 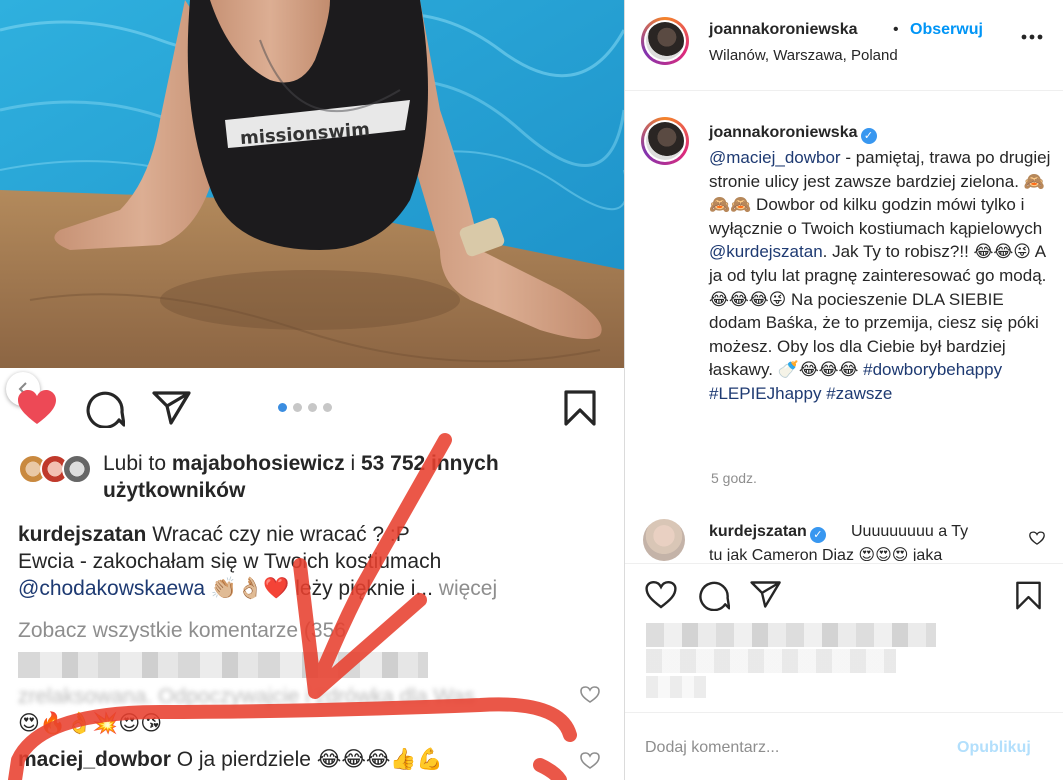 What do you see at coordinates (37, 408) in the screenshot?
I see `heart-filled-icon` at bounding box center [37, 408].